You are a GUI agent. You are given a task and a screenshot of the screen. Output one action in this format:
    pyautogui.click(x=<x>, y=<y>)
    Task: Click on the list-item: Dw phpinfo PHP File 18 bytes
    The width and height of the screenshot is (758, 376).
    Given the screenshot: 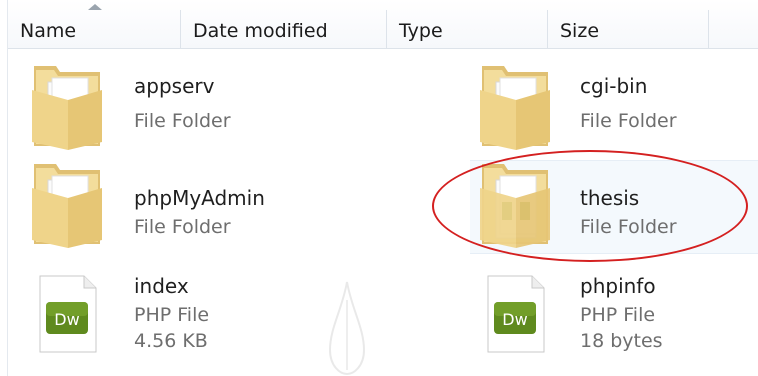 What is the action you would take?
    pyautogui.click(x=608, y=314)
    